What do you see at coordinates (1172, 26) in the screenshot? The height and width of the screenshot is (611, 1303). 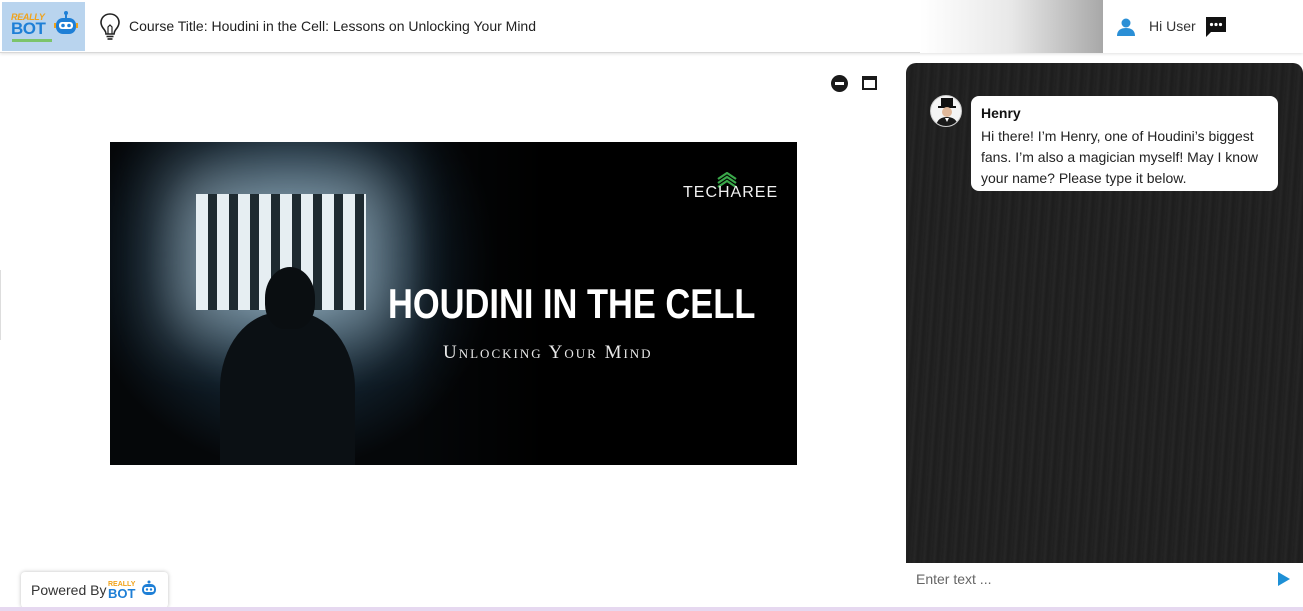 I see `user-greeting: Hi User` at bounding box center [1172, 26].